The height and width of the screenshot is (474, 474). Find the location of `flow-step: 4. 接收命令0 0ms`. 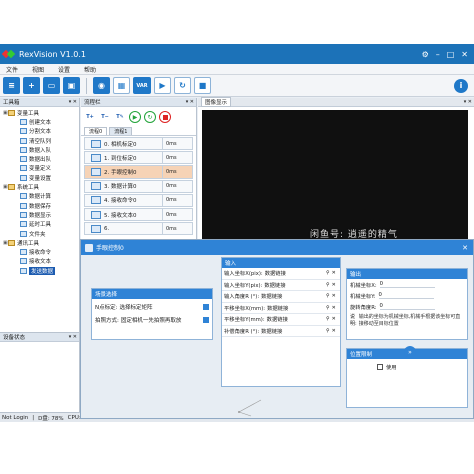

flow-step: 4. 接收命令0 0ms is located at coordinates (138, 200).